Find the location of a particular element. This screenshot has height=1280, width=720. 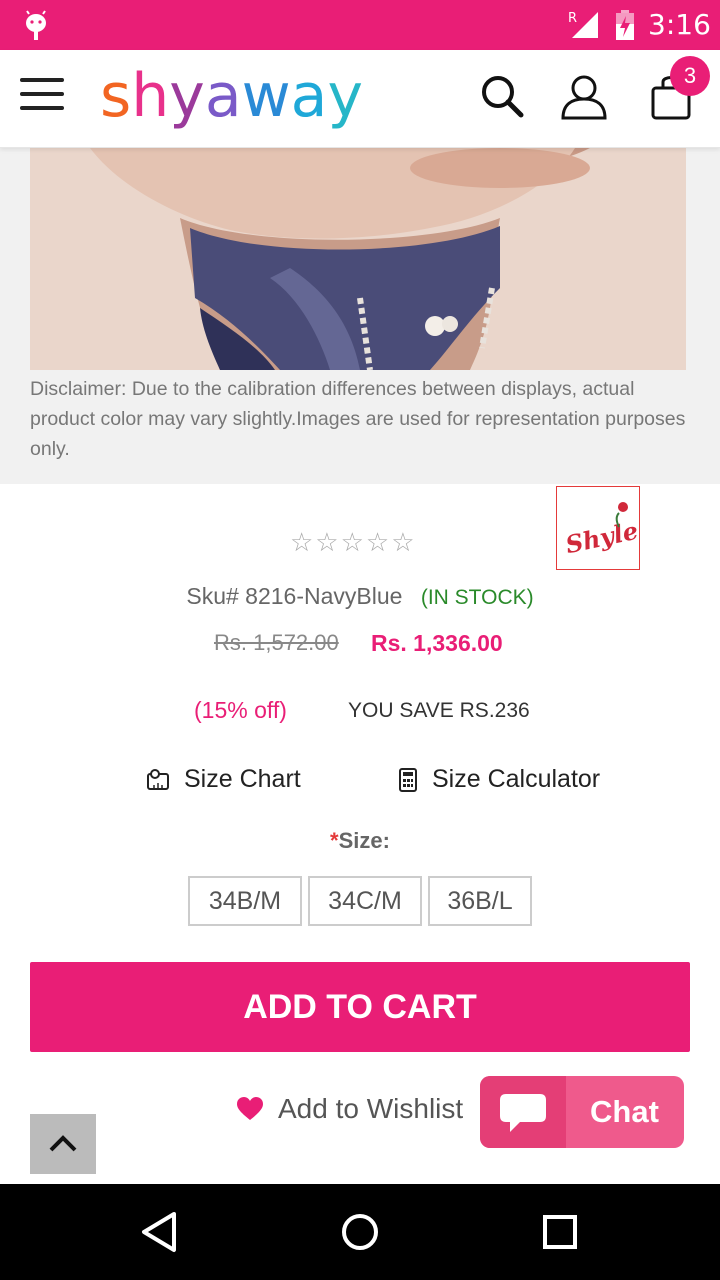

battery-charging-icon is located at coordinates (625, 25).